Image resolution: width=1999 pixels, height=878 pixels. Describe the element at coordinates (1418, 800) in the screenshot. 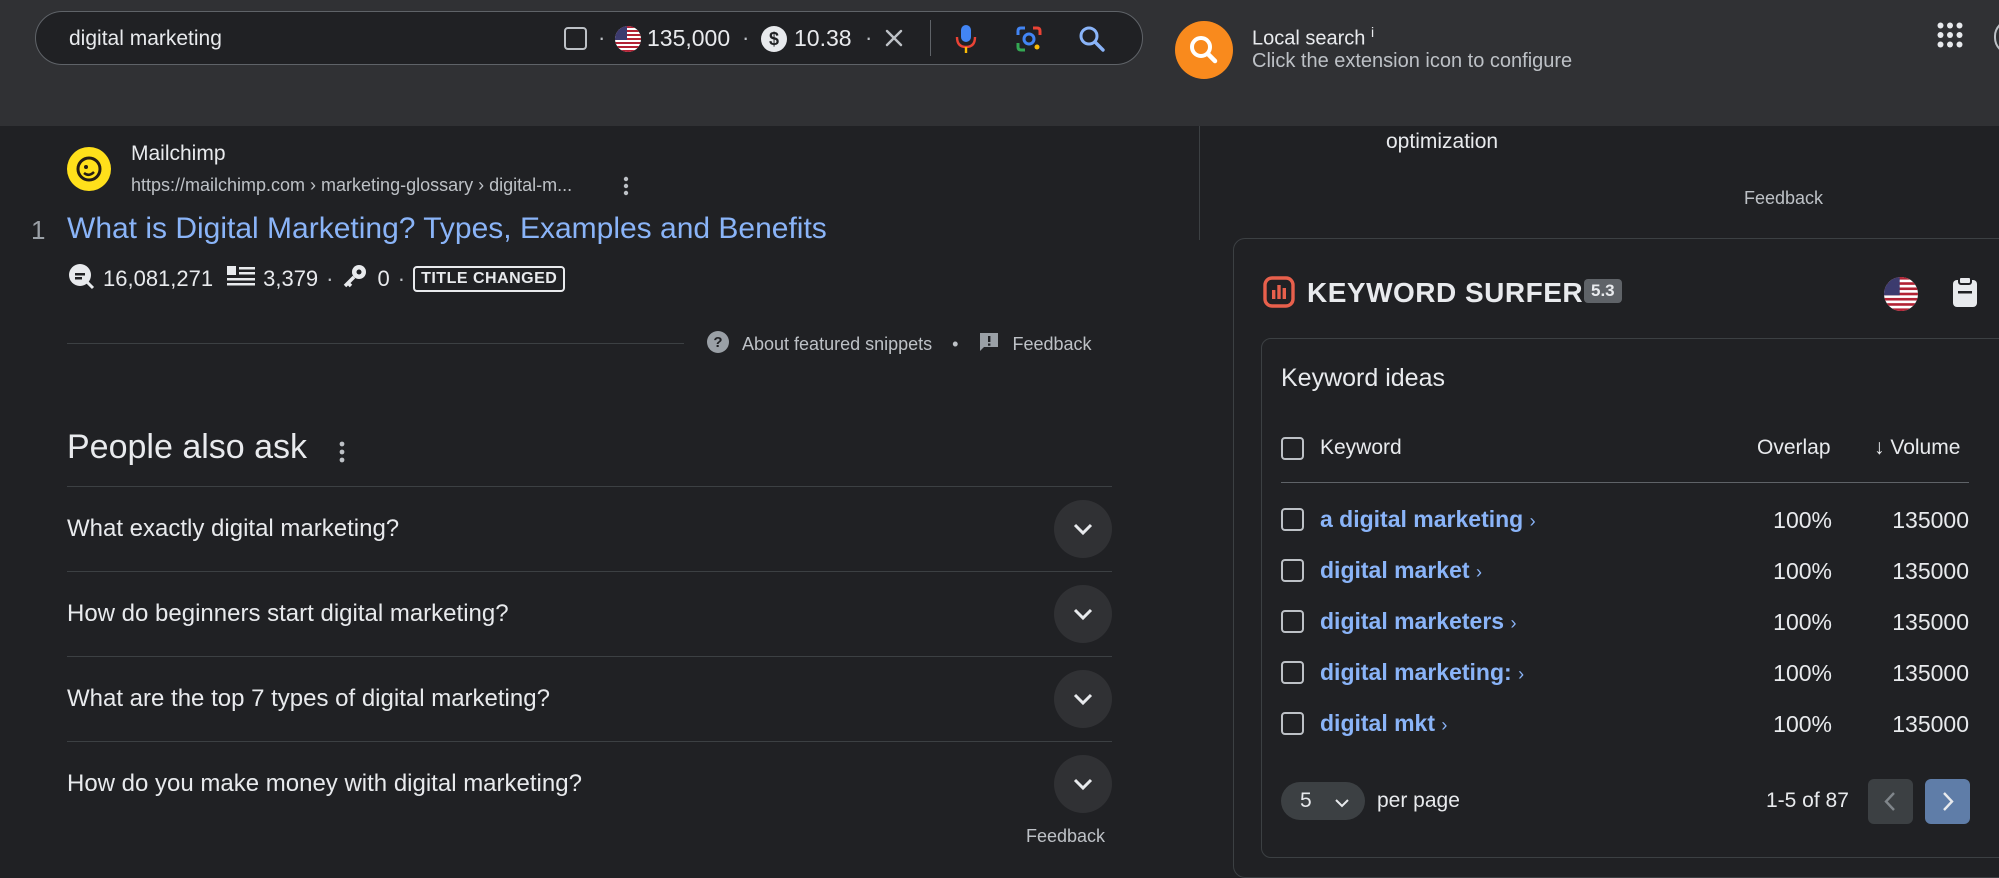

I see `per-page-label: per page` at that location.